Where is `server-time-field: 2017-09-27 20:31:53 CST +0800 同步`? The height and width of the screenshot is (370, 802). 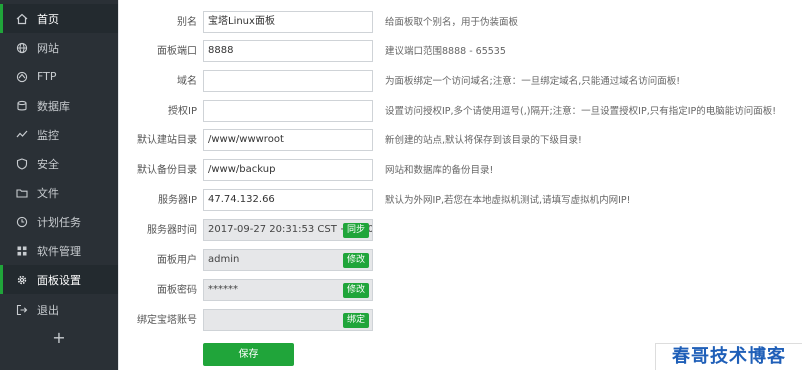 server-time-field: 2017-09-27 20:31:53 CST +0800 同步 is located at coordinates (288, 230).